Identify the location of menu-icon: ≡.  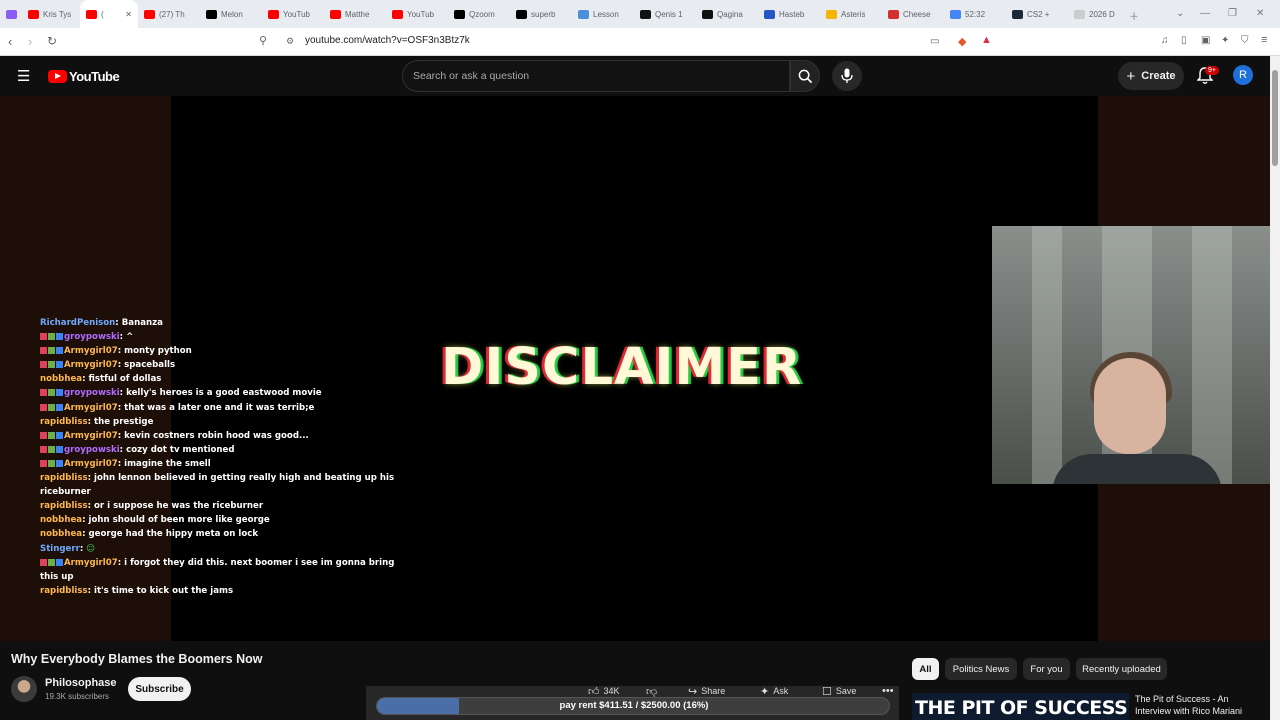
(1264, 40).